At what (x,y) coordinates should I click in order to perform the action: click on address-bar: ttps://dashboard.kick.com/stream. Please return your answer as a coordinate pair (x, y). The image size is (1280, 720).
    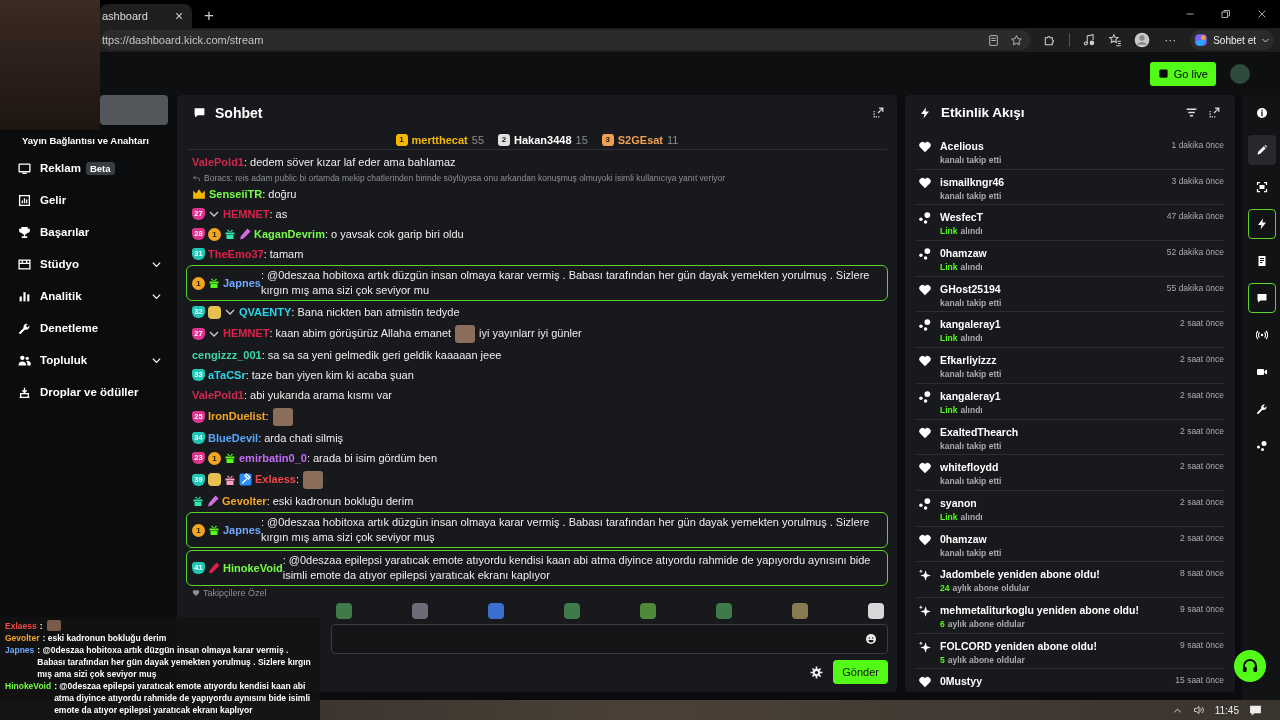
    Looking at the image, I should click on (566, 40).